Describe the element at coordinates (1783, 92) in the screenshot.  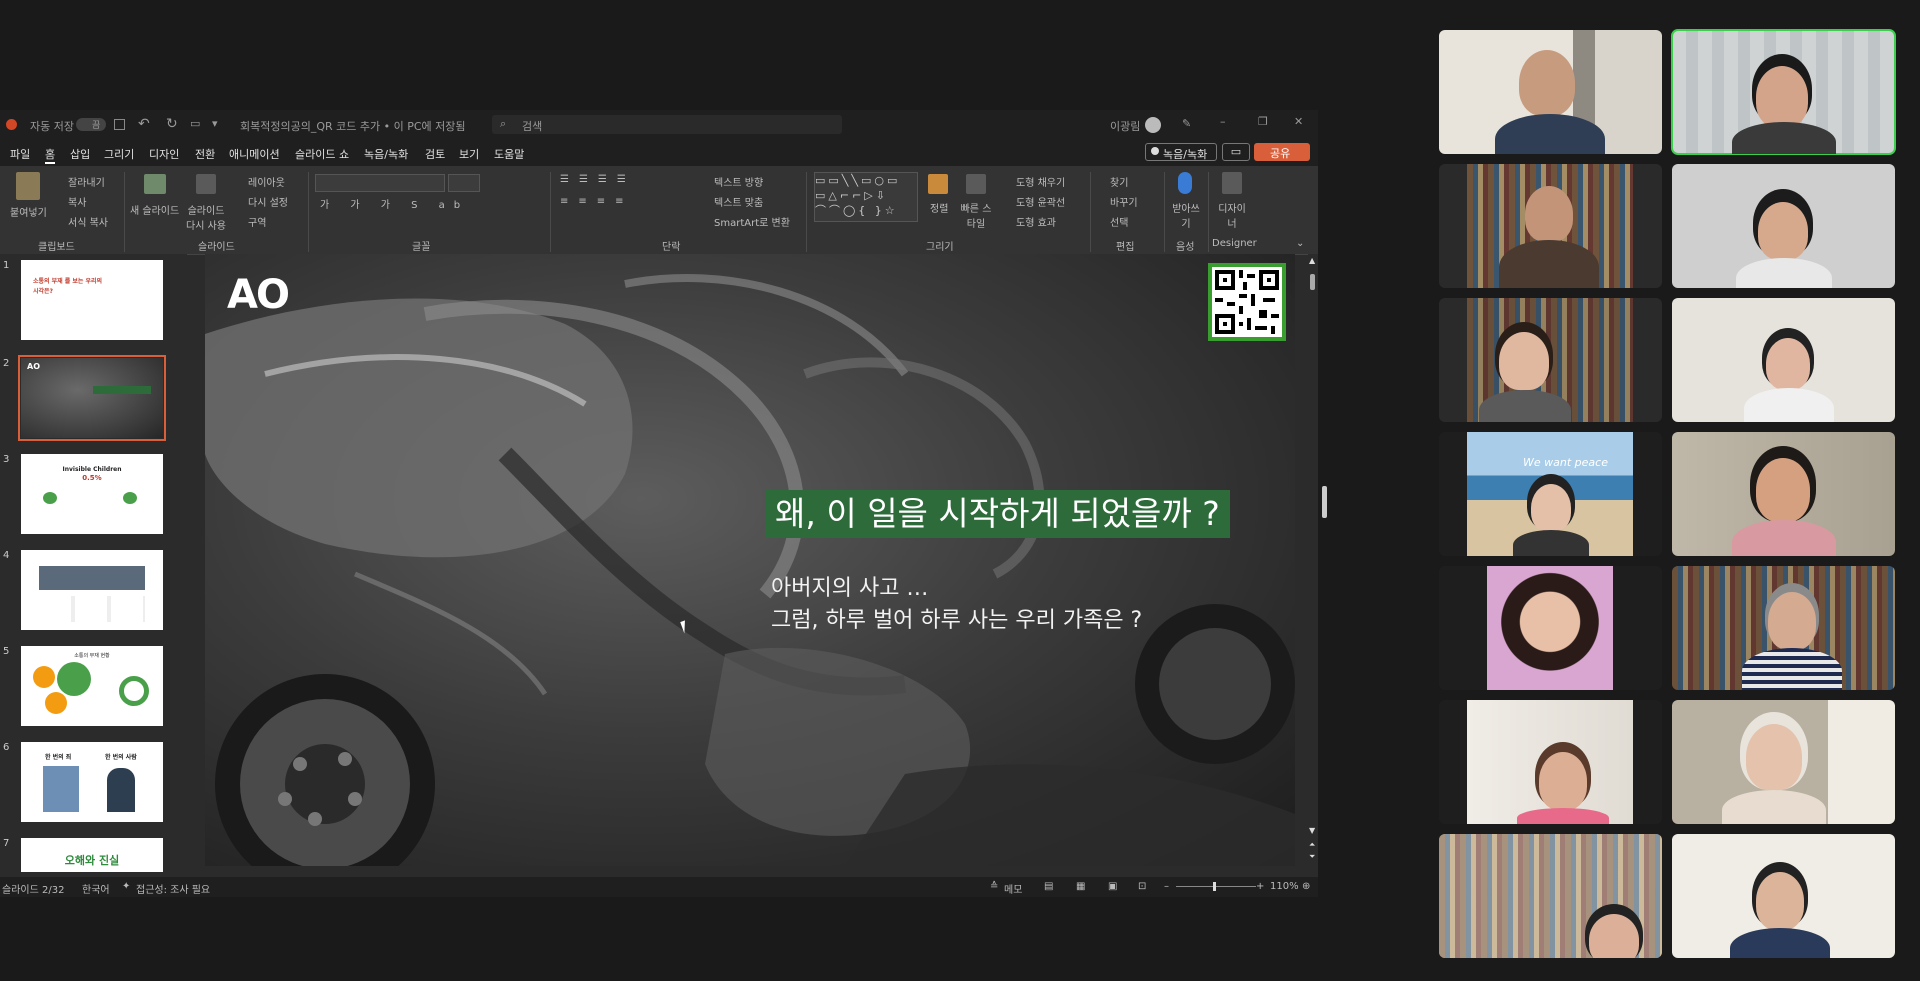
I see `participant-video-active-speaker` at that location.